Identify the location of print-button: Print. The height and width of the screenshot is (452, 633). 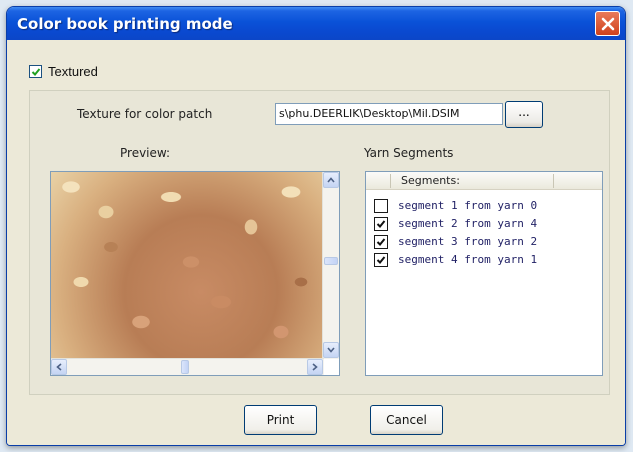
(280, 420).